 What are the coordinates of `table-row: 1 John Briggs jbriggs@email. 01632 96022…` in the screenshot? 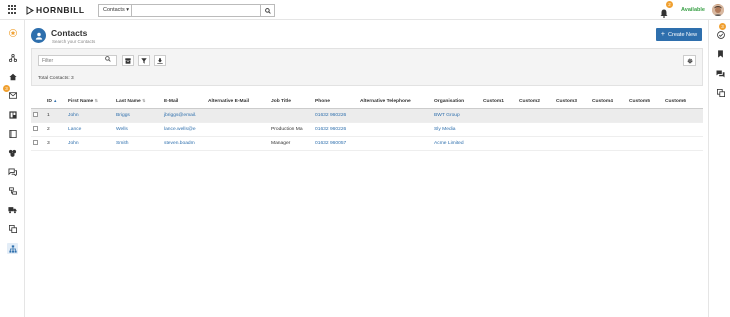 It's located at (367, 115).